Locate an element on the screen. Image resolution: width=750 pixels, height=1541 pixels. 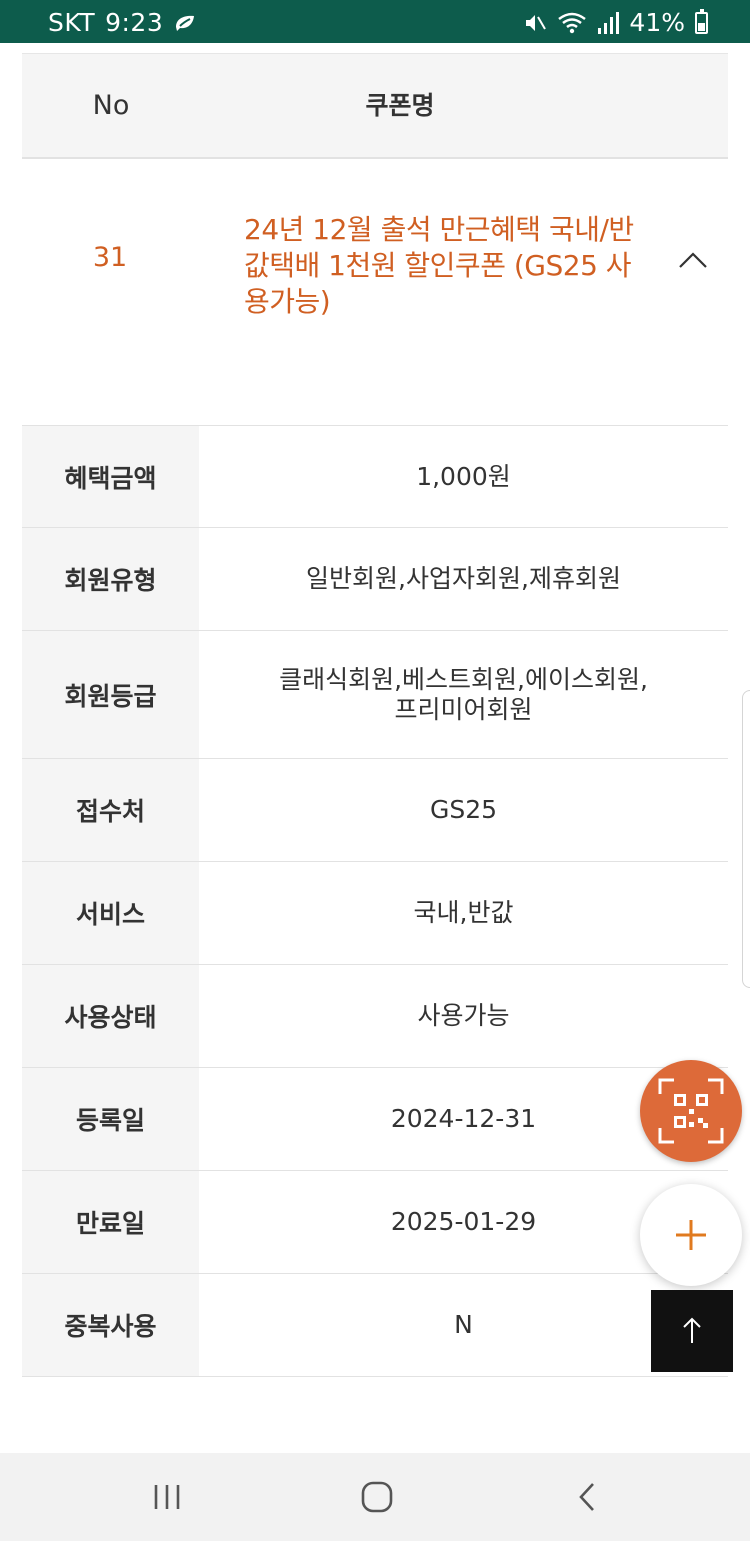
coupon-table-header: No 쿠폰명 is located at coordinates (375, 106).